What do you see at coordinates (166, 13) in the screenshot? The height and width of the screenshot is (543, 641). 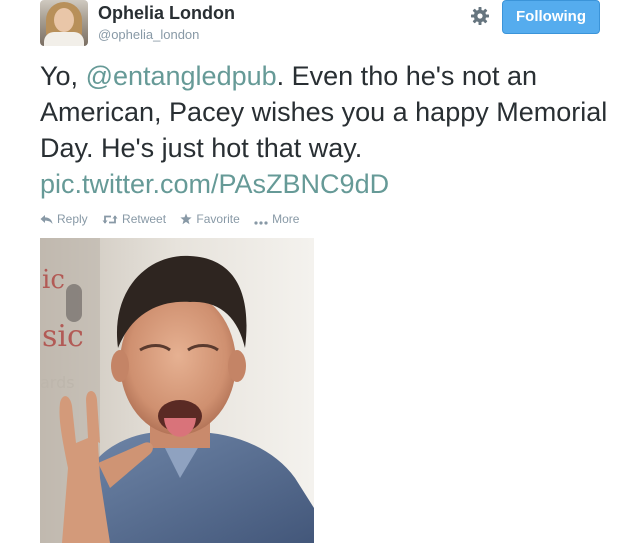 I see `author-name: Ophelia London` at bounding box center [166, 13].